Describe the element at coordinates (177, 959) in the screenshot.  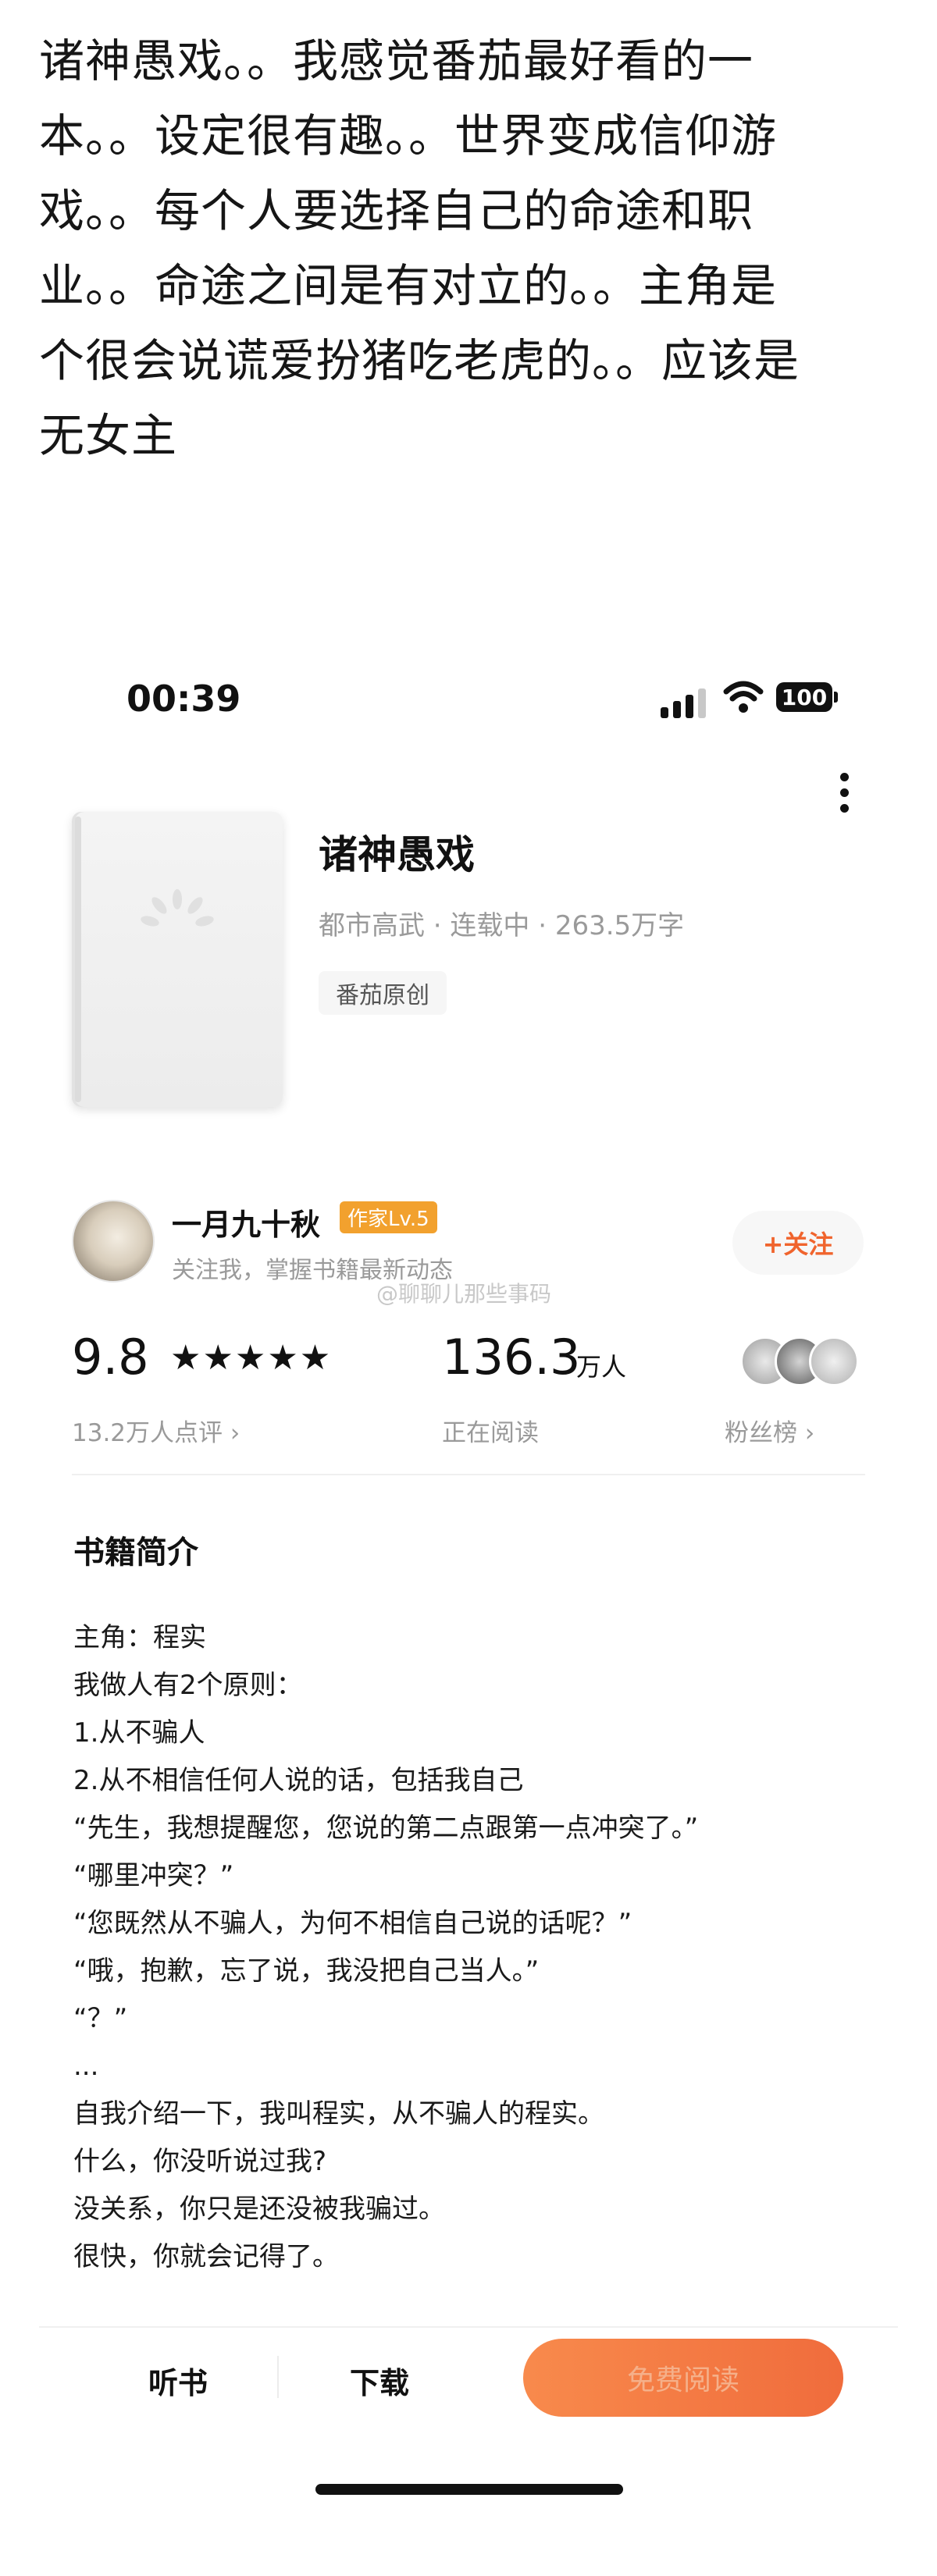
I see `book-cover` at that location.